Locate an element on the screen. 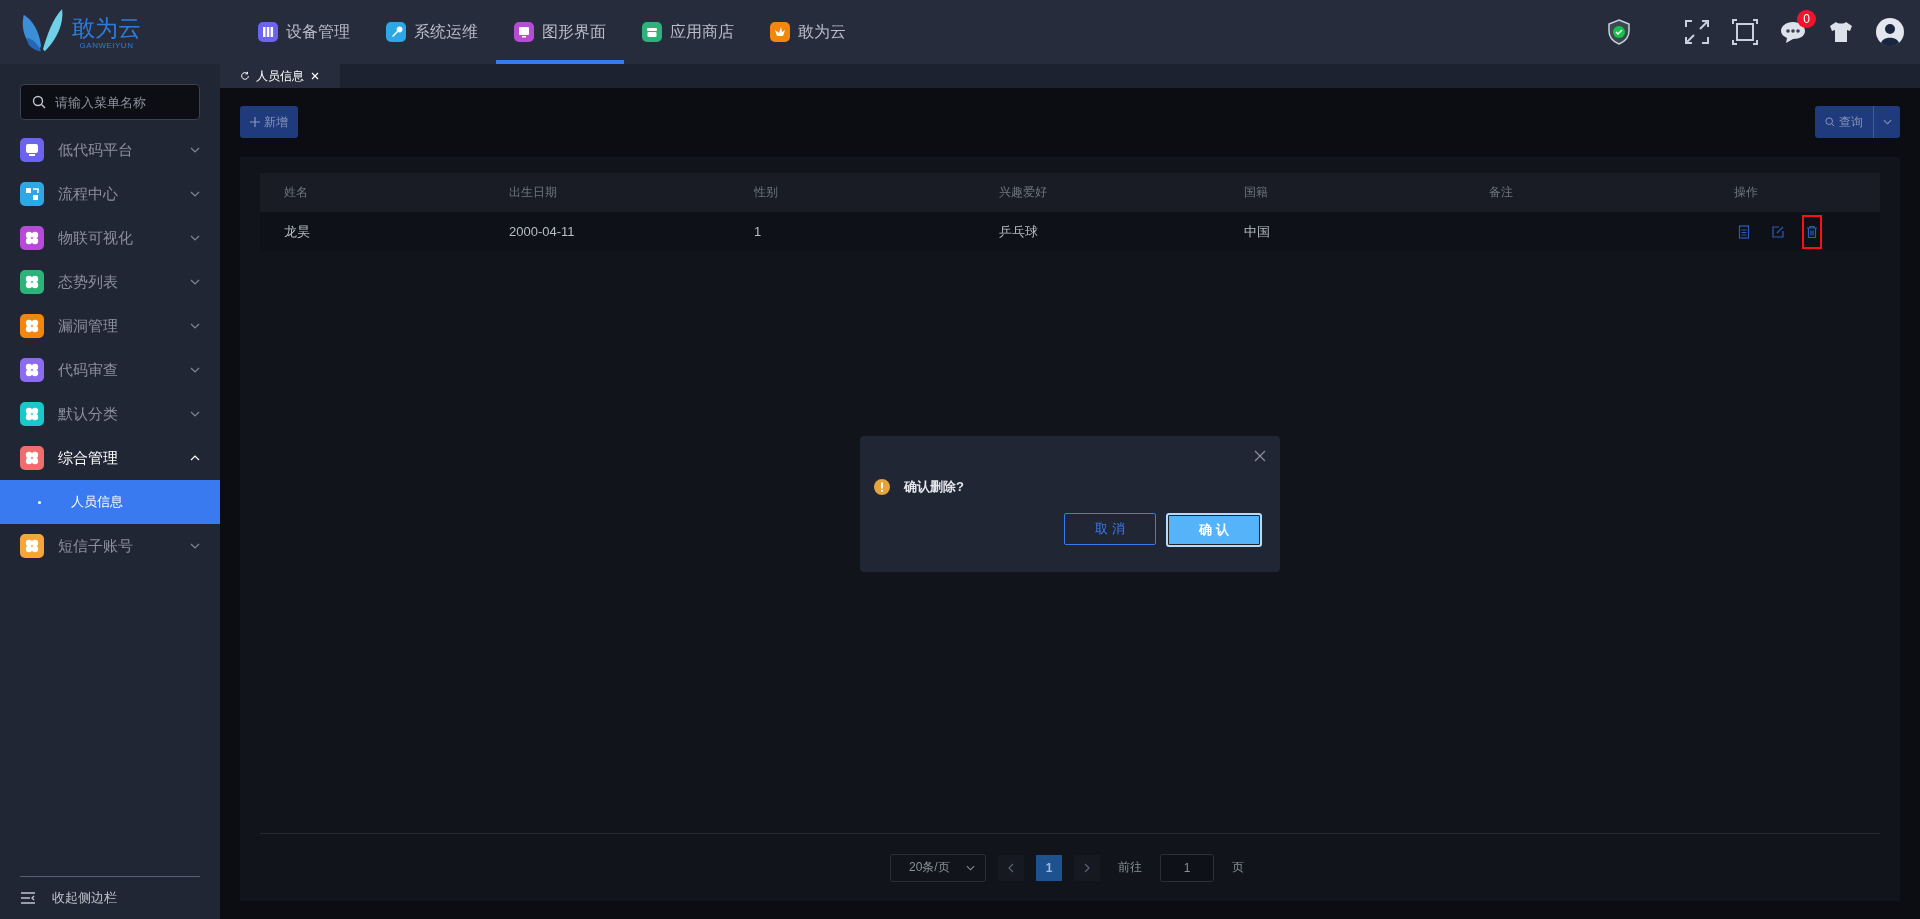 Image resolution: width=1920 pixels, height=919 pixels. page-input: 1 is located at coordinates (1187, 867).